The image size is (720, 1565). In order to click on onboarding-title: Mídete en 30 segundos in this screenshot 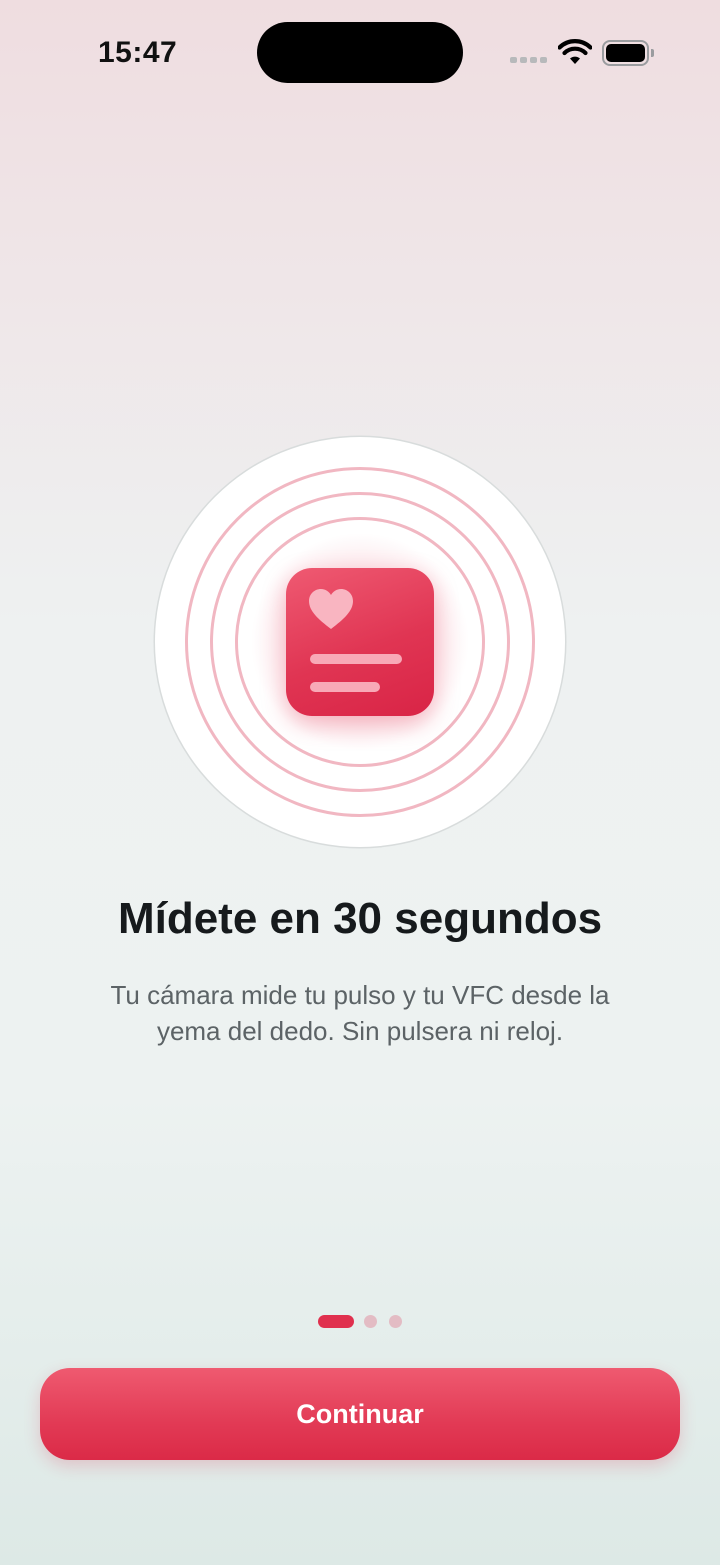, I will do `click(360, 918)`.